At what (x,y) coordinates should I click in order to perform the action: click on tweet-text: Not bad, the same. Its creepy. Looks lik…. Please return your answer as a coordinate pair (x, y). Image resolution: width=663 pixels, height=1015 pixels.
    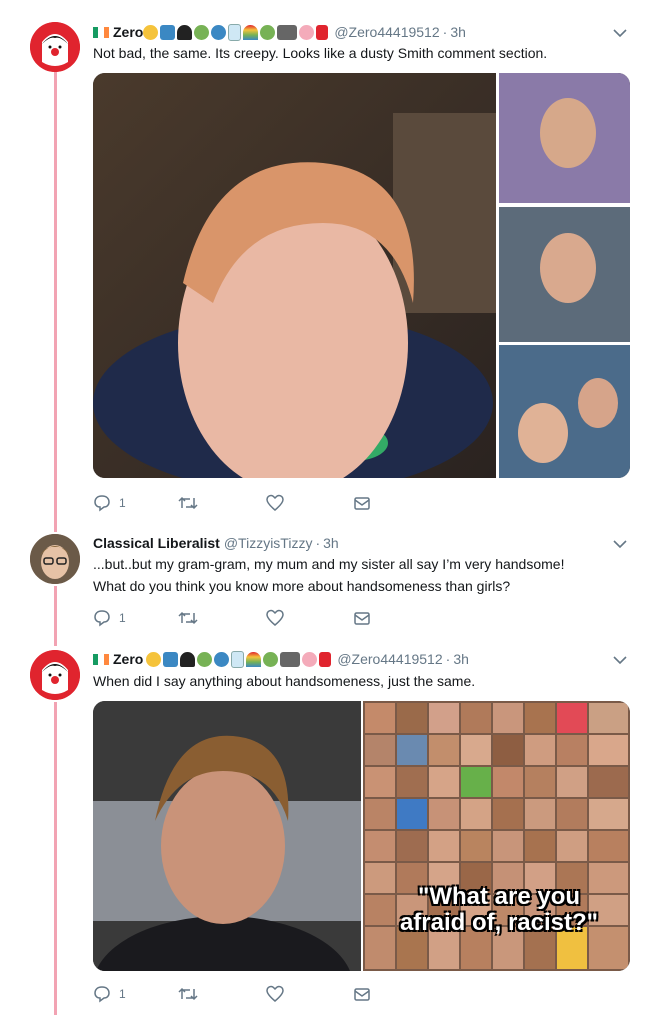
    Looking at the image, I should click on (320, 53).